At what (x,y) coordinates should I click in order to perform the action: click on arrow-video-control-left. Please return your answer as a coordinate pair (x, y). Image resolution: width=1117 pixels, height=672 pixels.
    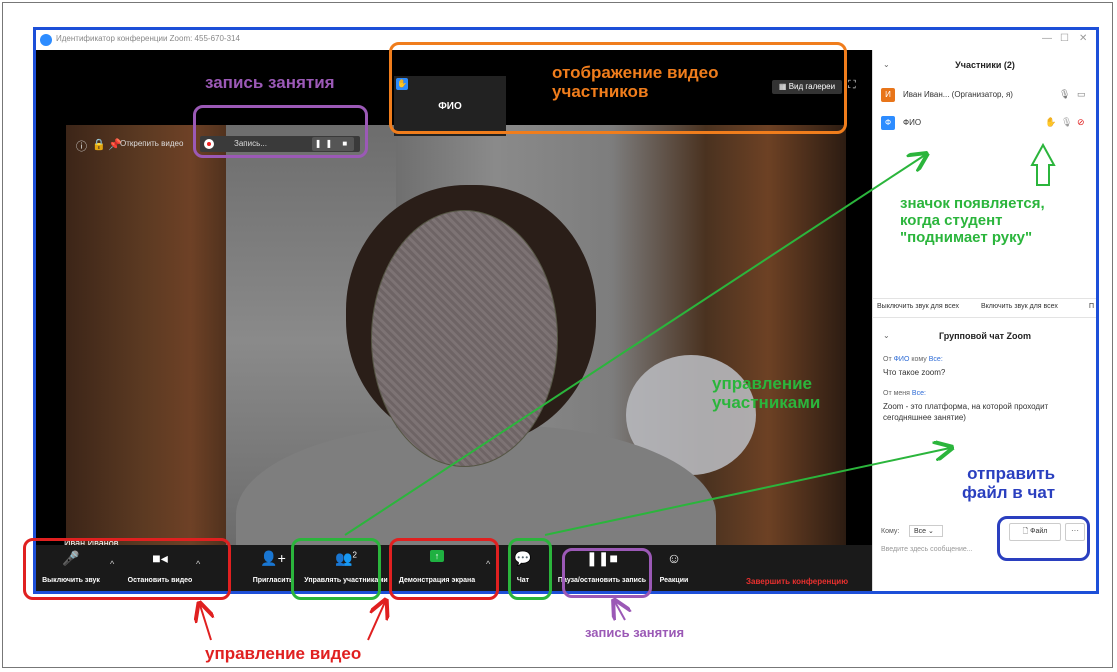
    Looking at the image, I should click on (205, 623).